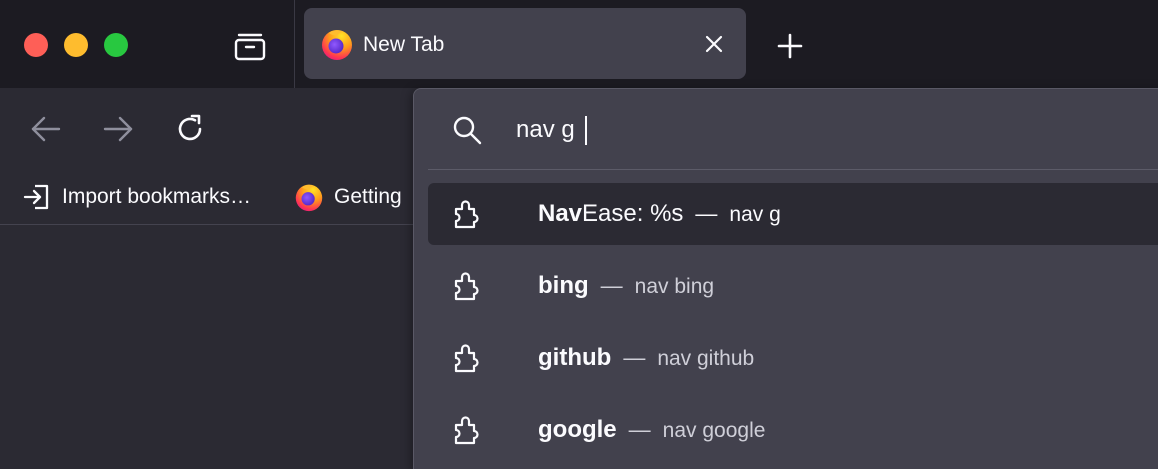  I want to click on tab-title: New Tab, so click(404, 44).